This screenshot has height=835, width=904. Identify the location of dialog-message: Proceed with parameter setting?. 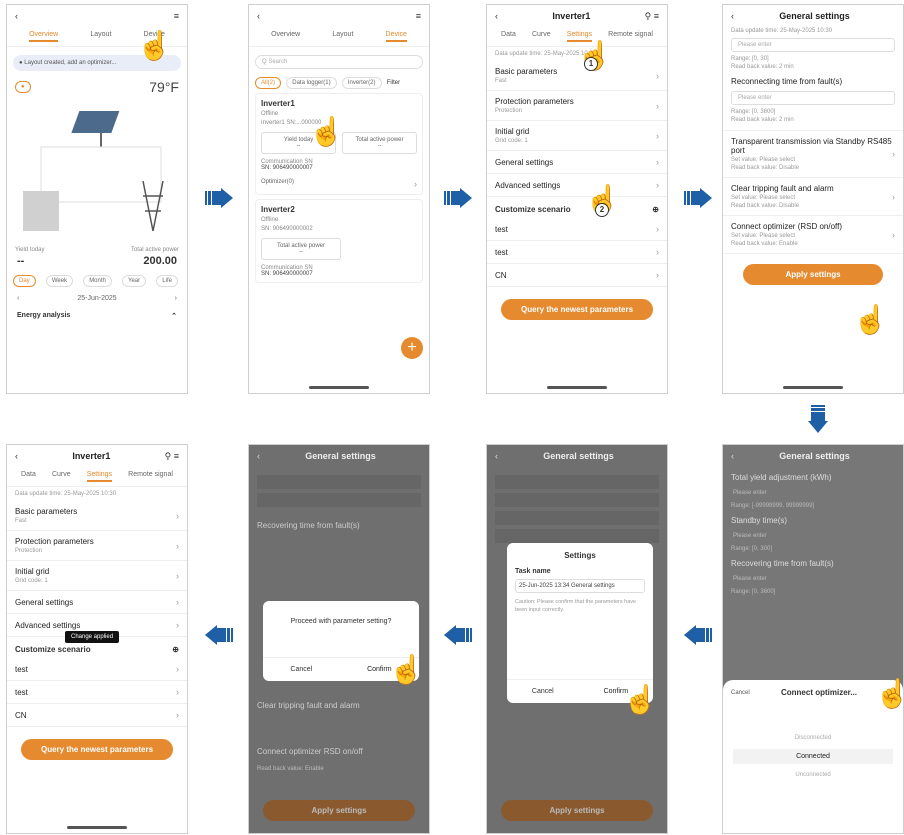
(341, 621).